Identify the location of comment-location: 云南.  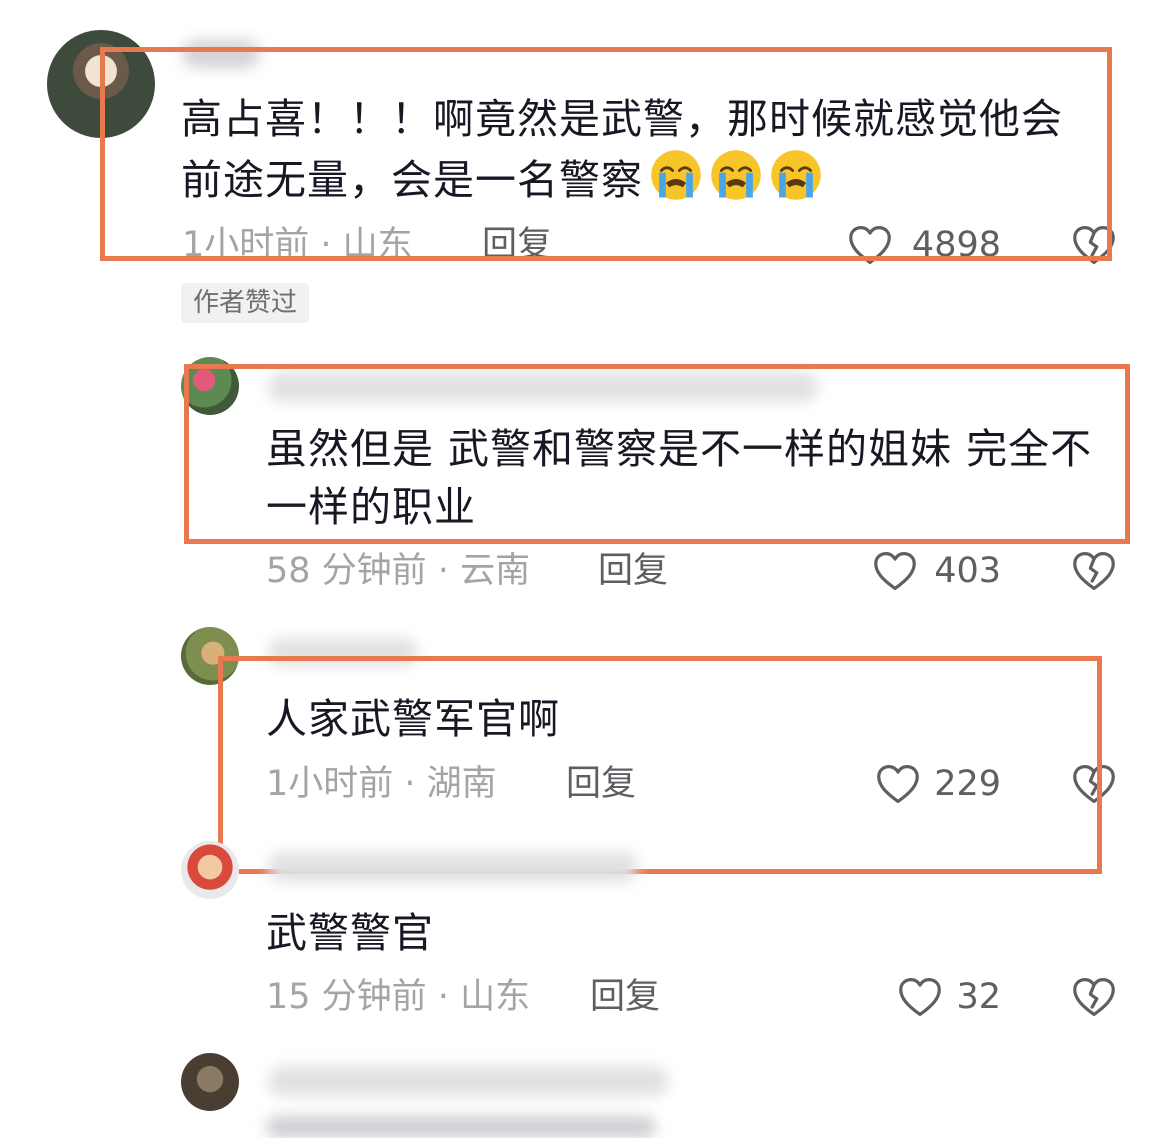
(495, 571).